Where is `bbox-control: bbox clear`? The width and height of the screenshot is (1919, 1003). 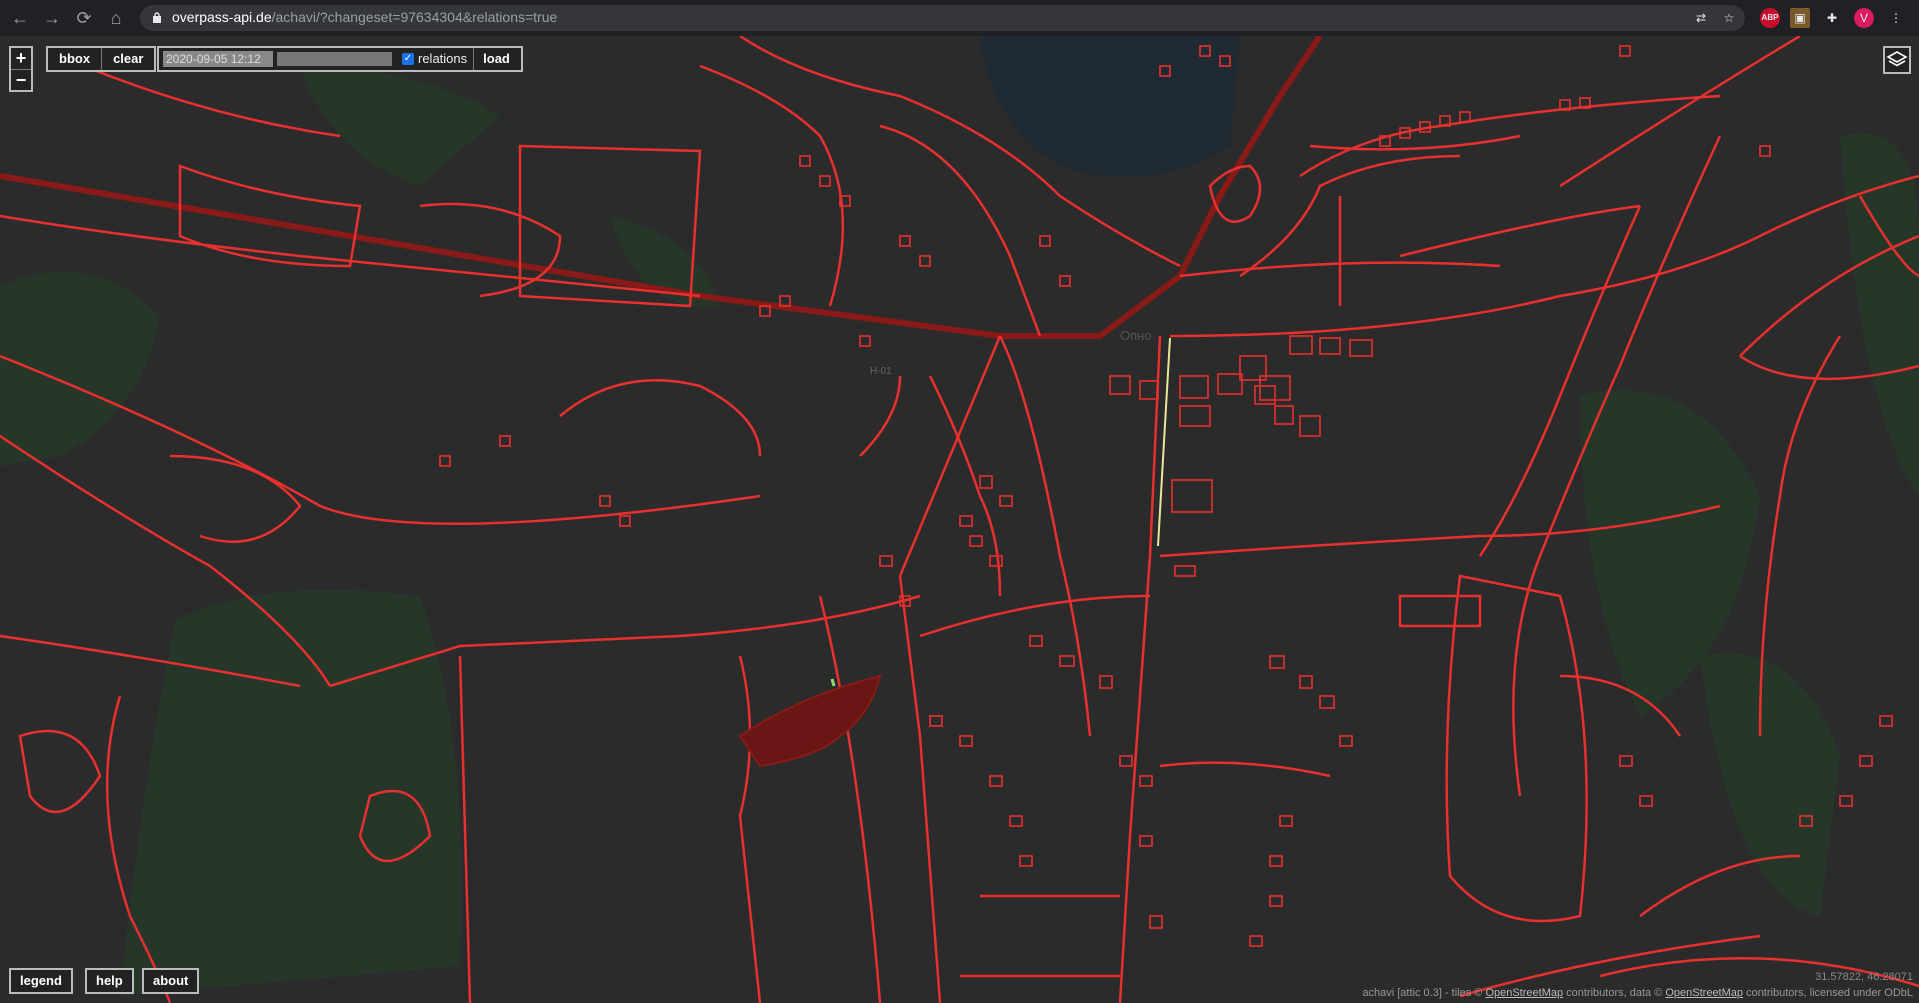
bbox-control: bbox clear is located at coordinates (101, 59).